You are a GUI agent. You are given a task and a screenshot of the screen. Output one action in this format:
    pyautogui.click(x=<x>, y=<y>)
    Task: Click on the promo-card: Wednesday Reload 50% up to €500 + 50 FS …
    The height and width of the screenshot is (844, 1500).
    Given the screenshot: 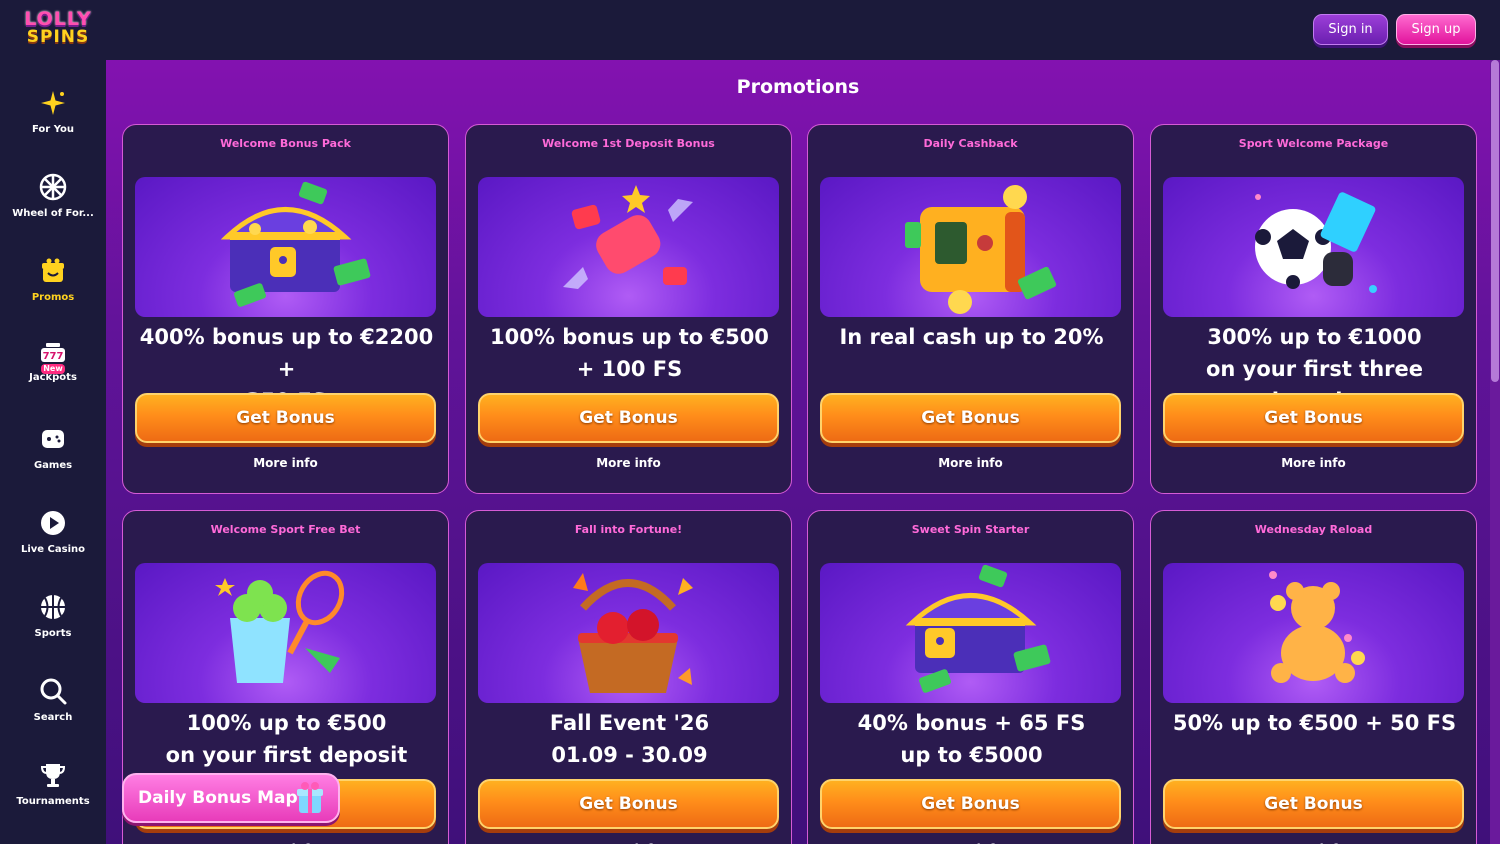 What is the action you would take?
    pyautogui.click(x=1313, y=677)
    